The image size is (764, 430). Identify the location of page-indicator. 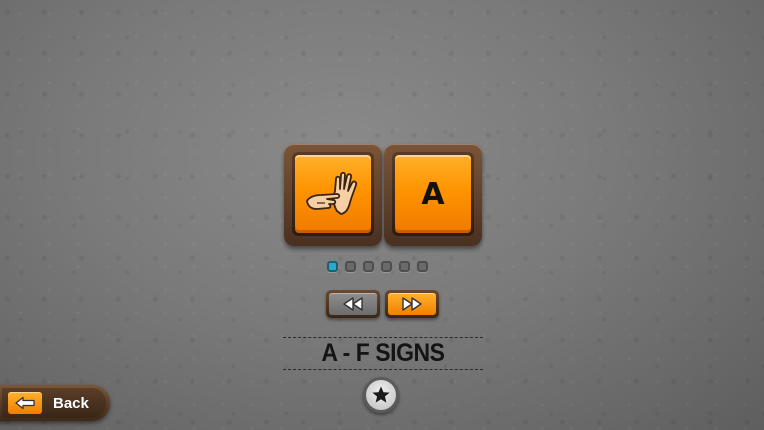
(377, 266).